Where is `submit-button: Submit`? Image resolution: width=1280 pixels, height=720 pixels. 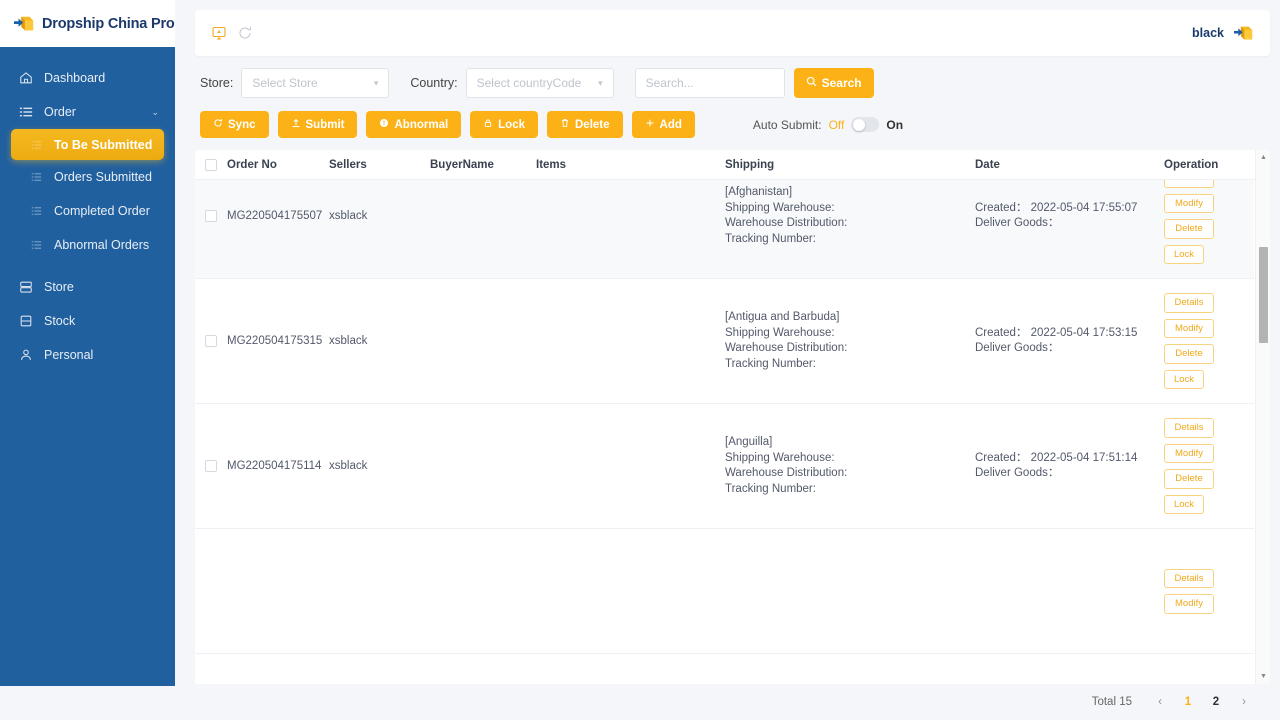
submit-button: Submit is located at coordinates (317, 124).